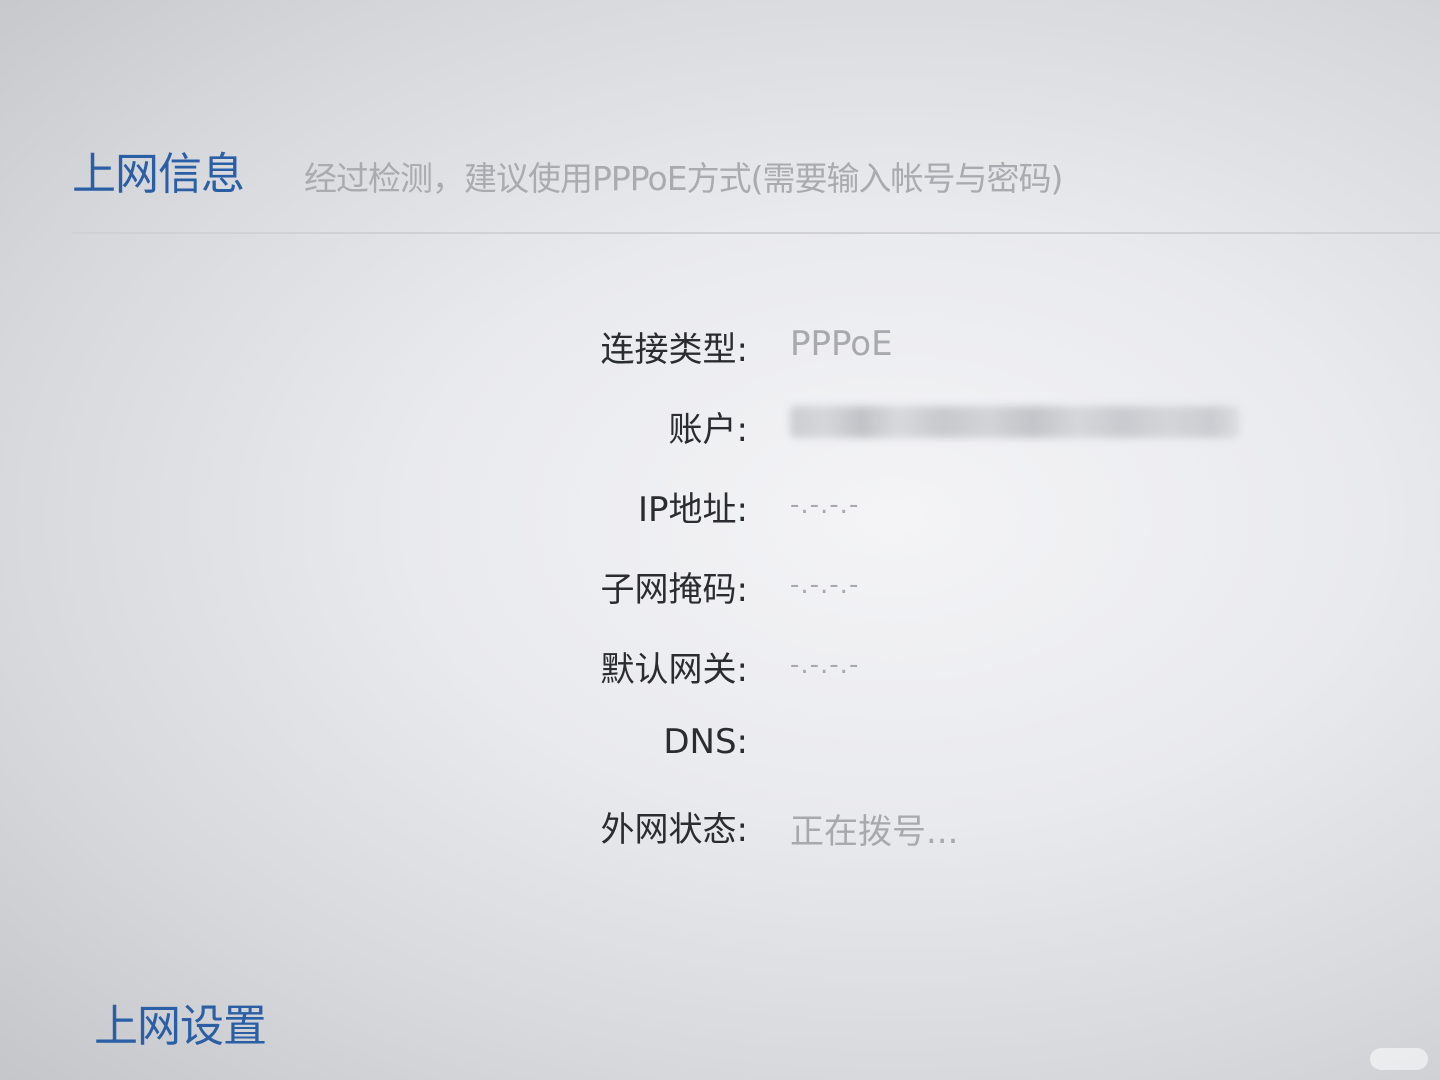 The height and width of the screenshot is (1080, 1440). I want to click on default-gateway-row: 默认网关: -.-.-.-, so click(720, 672).